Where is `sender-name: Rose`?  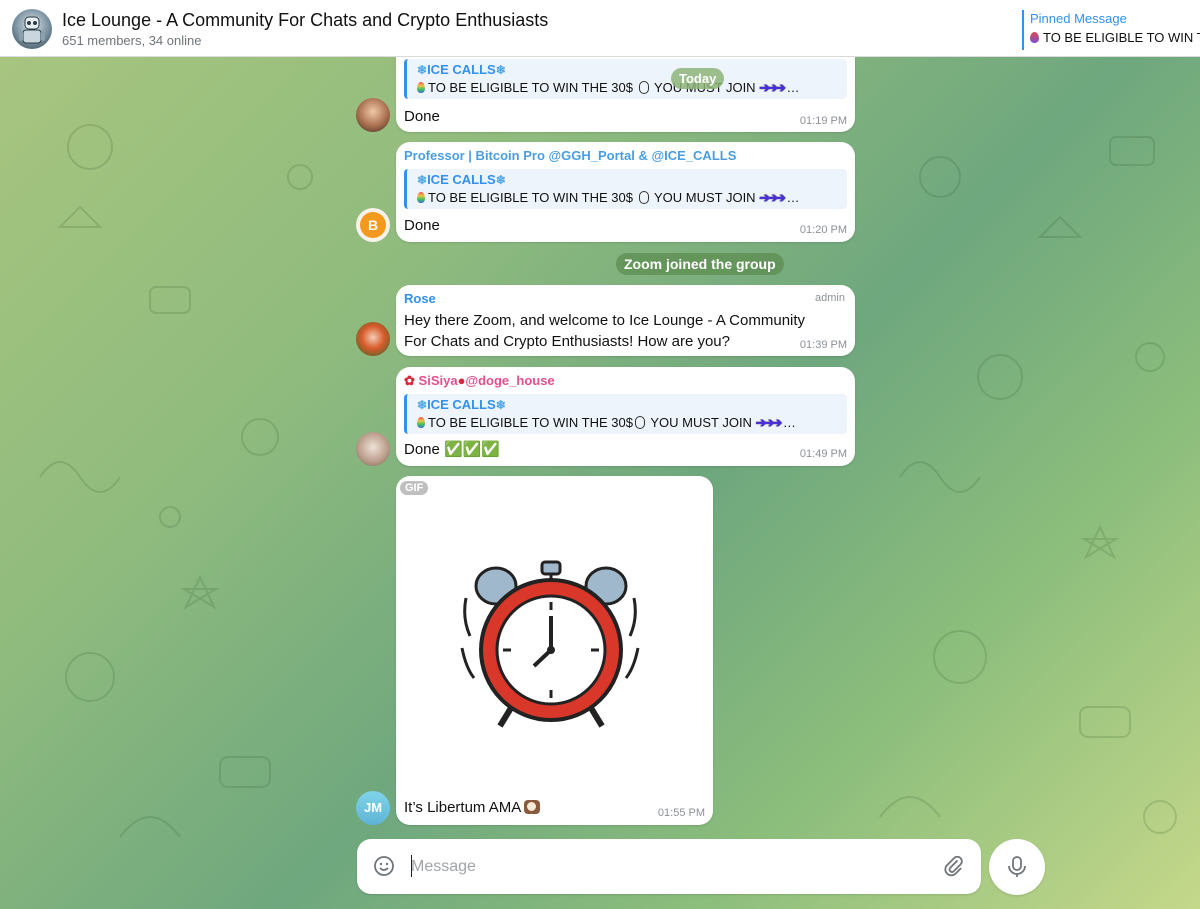
sender-name: Rose is located at coordinates (420, 298).